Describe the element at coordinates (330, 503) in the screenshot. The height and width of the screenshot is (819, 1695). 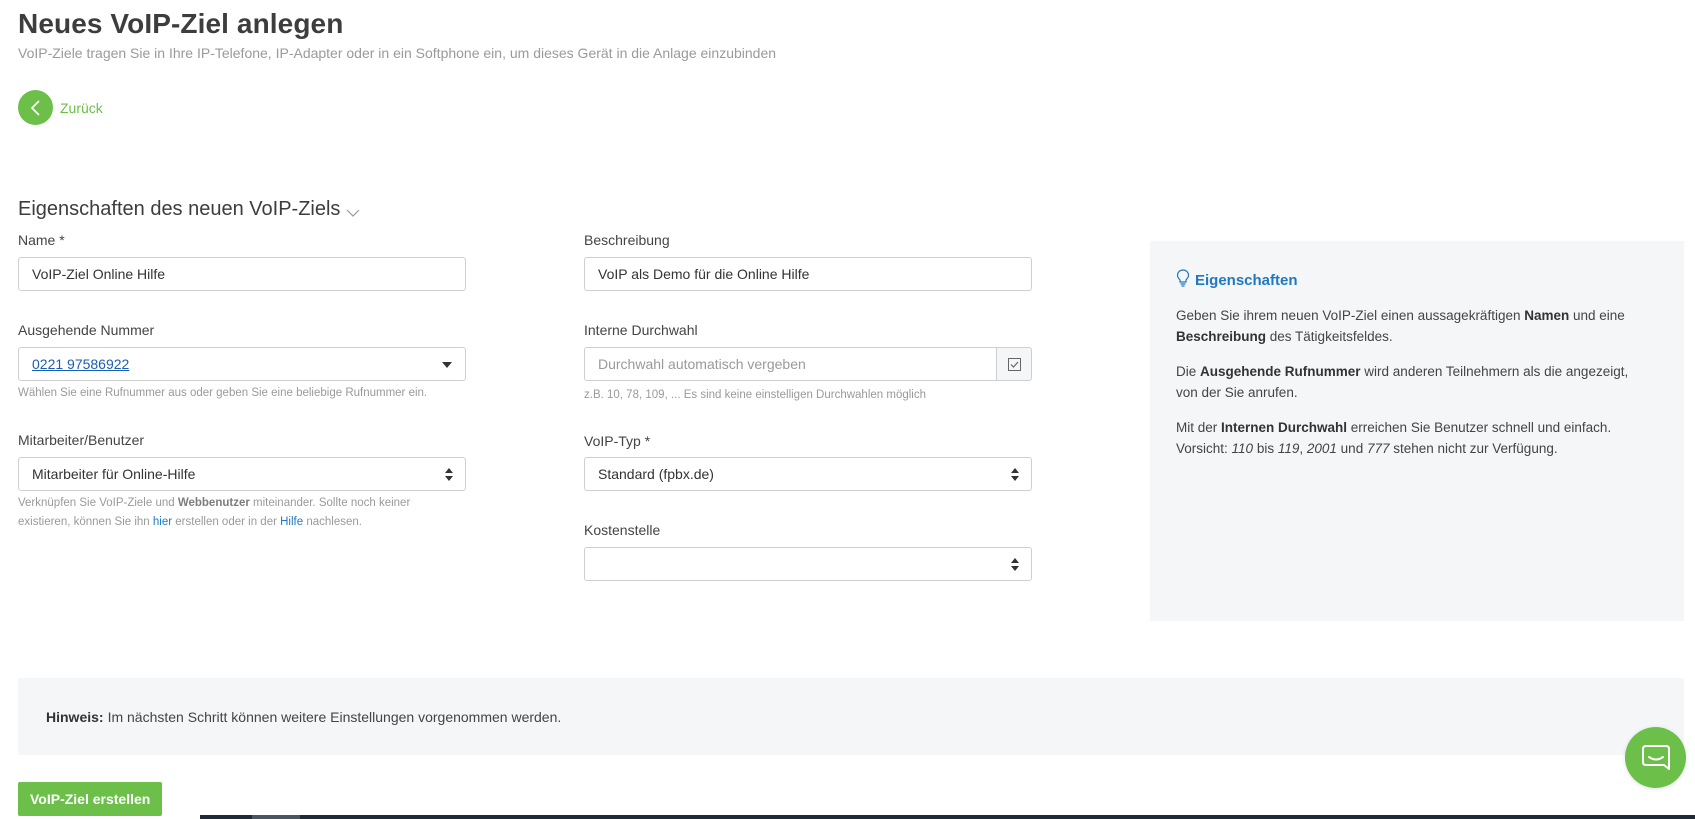
I see `employee-help-text: miteinander. Sollte noch keiner` at that location.